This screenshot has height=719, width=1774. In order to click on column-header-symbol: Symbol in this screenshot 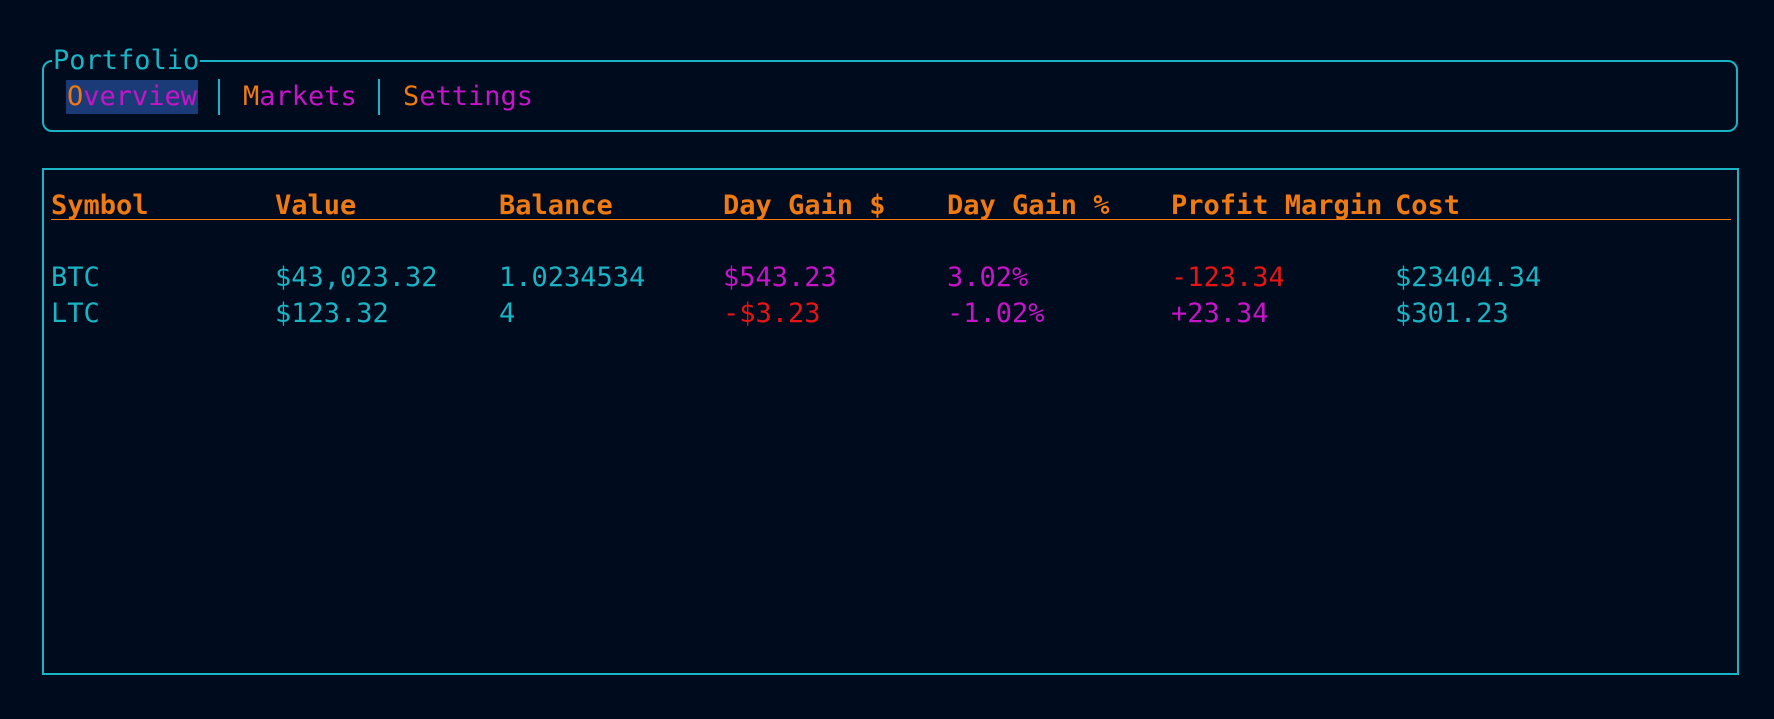, I will do `click(100, 205)`.